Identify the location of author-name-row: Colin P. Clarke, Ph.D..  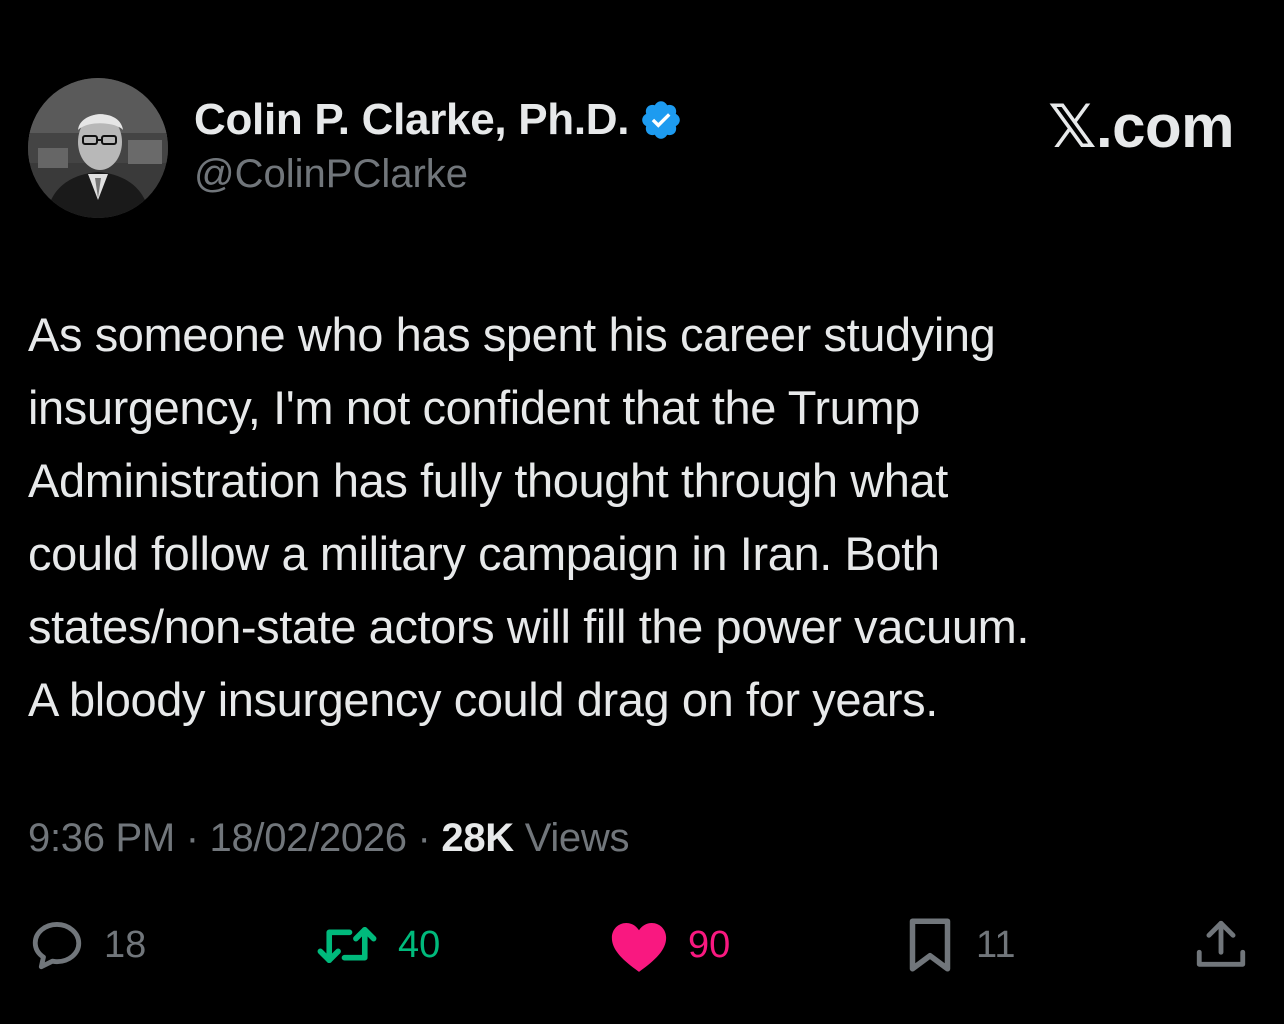
(438, 120).